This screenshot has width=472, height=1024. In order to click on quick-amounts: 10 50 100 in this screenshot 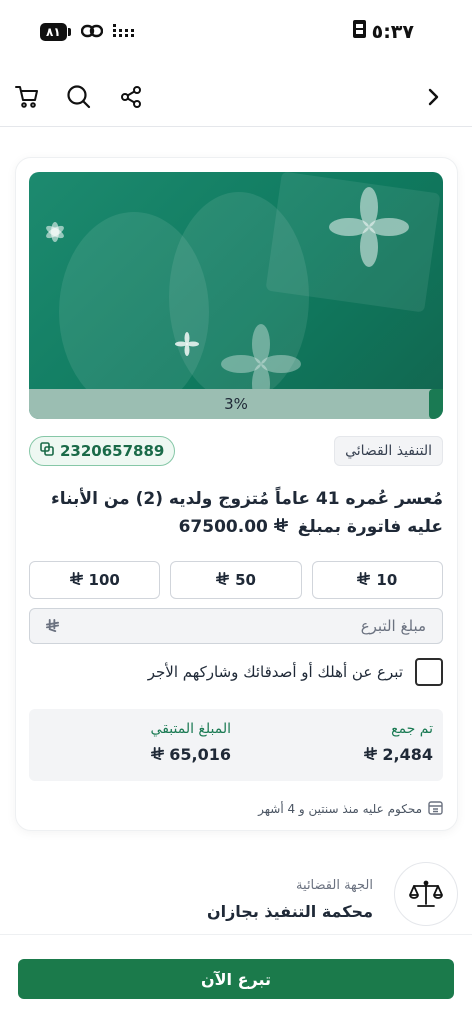, I will do `click(236, 580)`.